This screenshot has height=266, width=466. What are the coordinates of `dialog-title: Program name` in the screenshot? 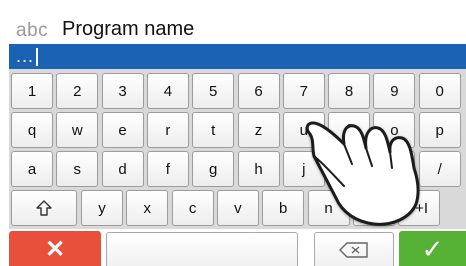 It's located at (128, 29).